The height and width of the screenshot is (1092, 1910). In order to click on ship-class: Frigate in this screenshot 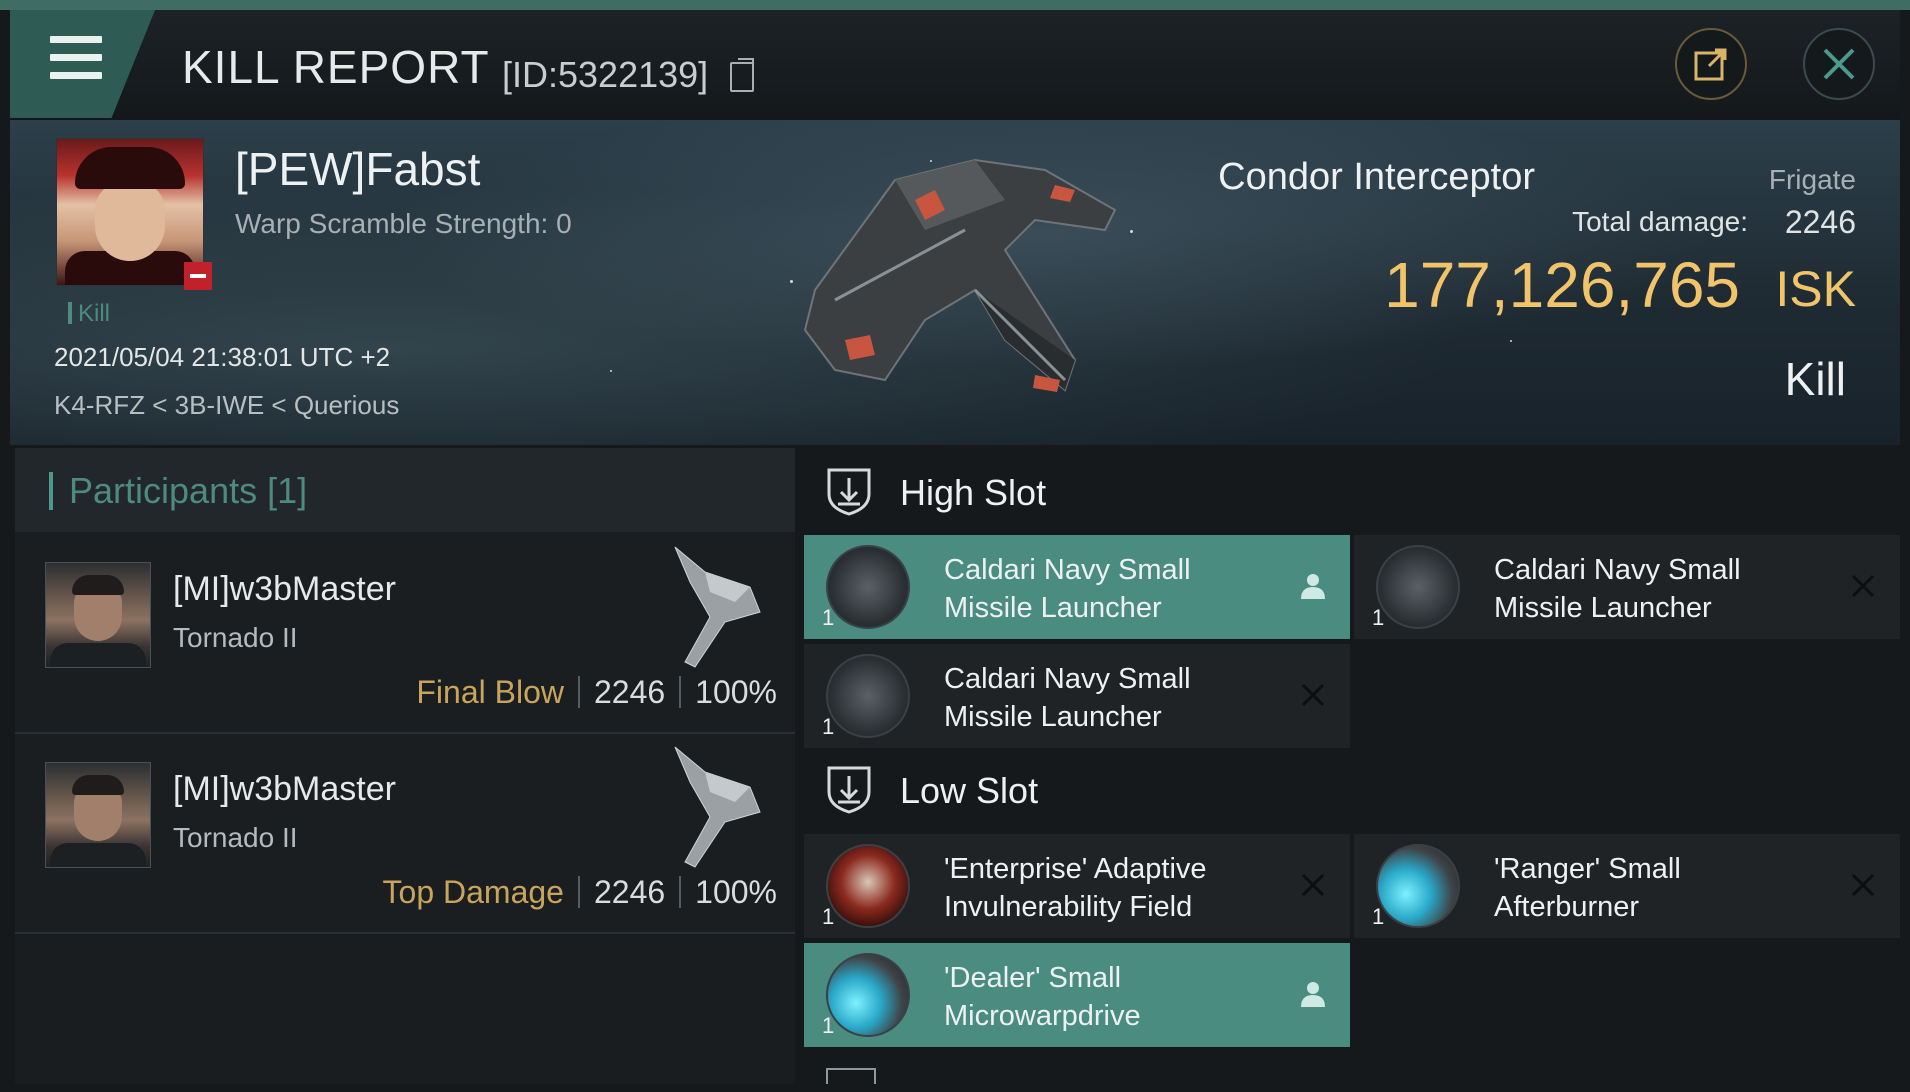, I will do `click(1812, 179)`.